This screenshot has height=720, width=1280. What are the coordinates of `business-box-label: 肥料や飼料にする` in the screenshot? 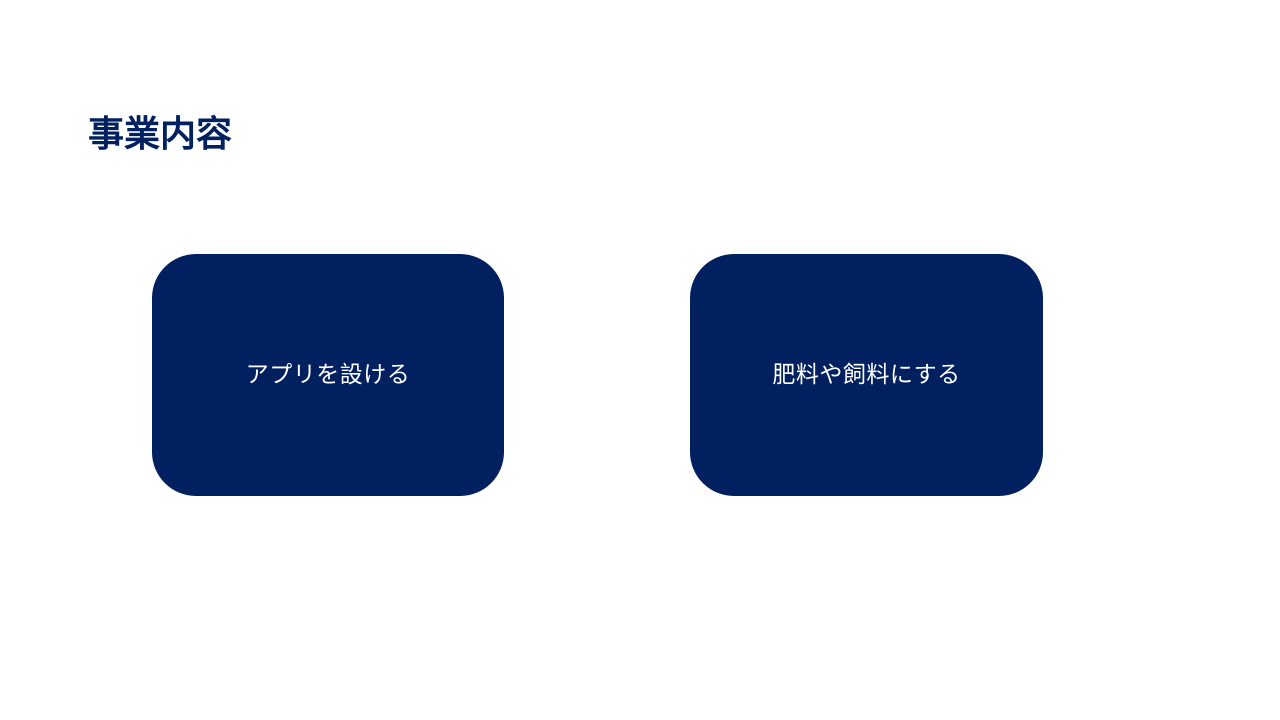 It's located at (866, 375).